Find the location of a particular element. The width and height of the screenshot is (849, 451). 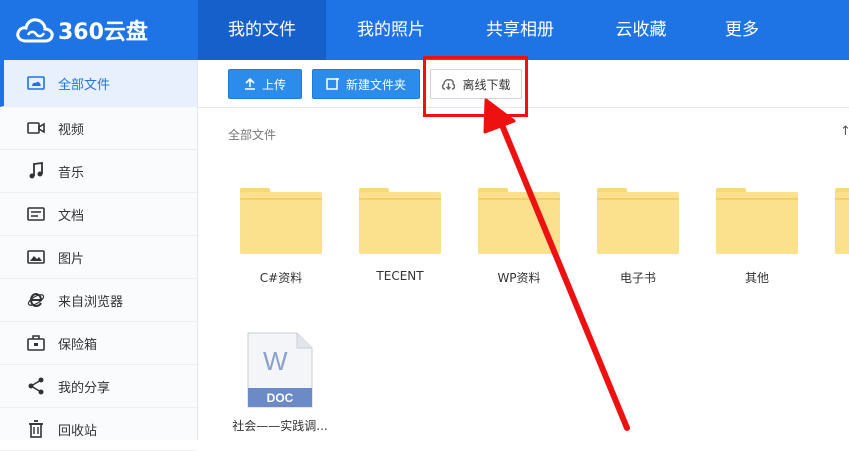

sidebar-item-label: 来自浏览器 is located at coordinates (91, 302).